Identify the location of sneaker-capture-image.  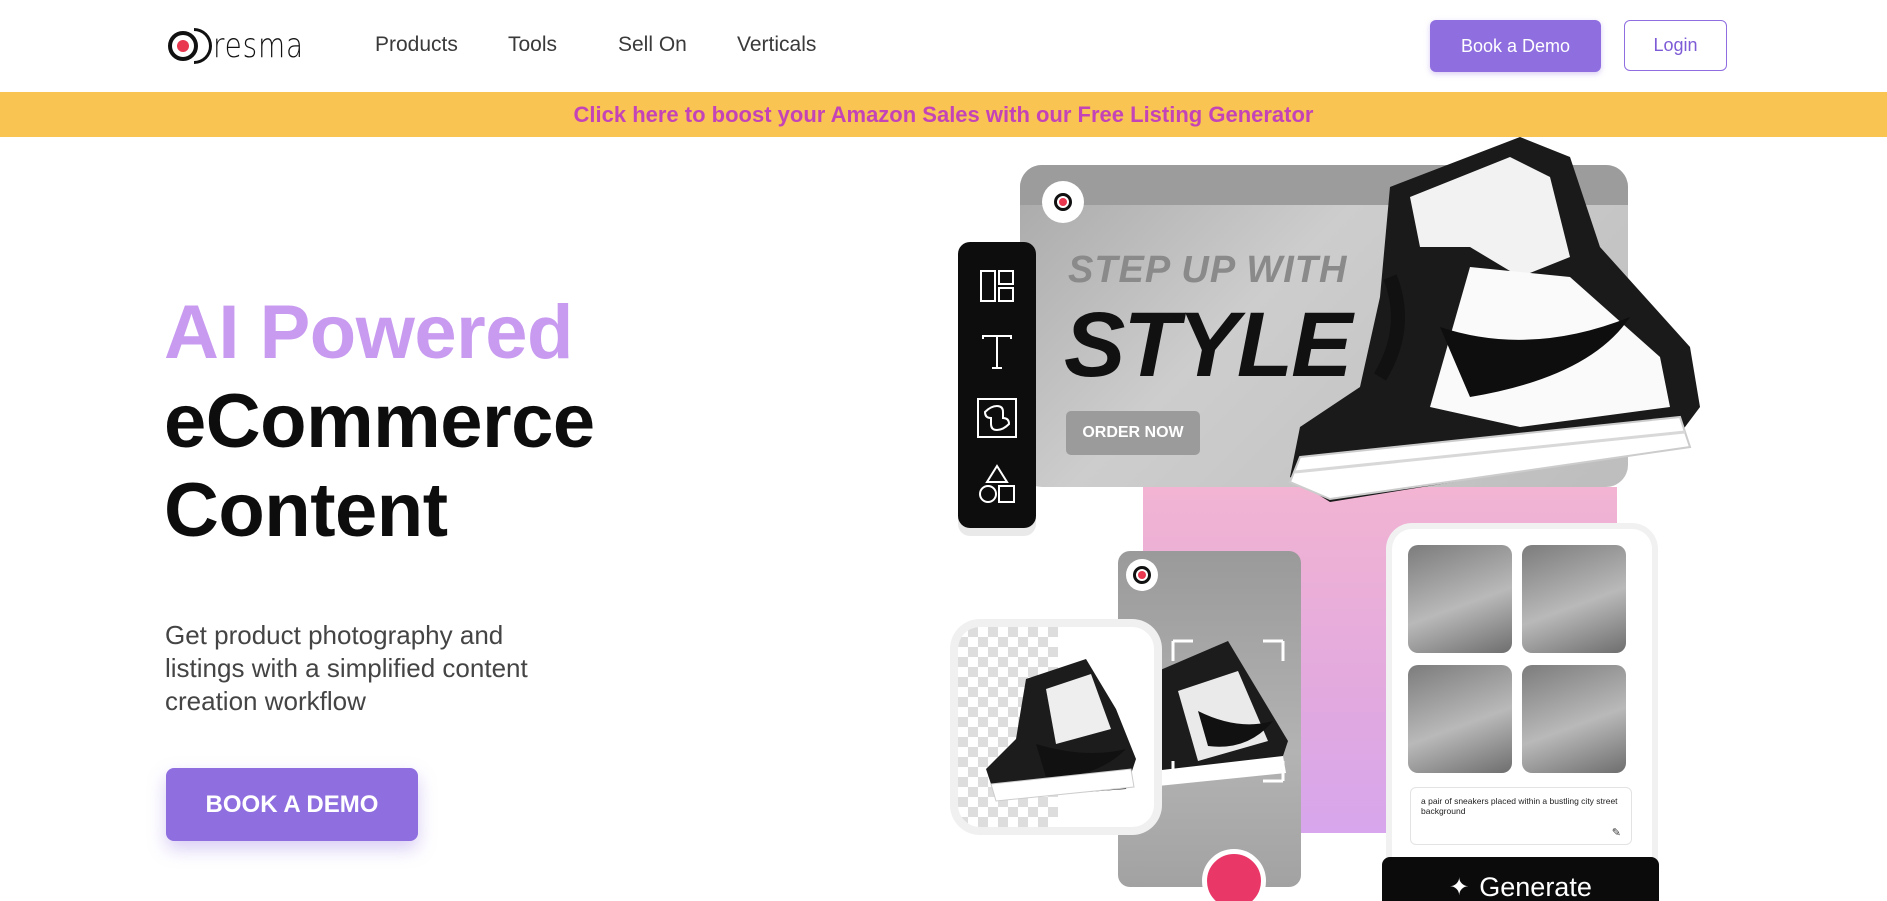
(1218, 712).